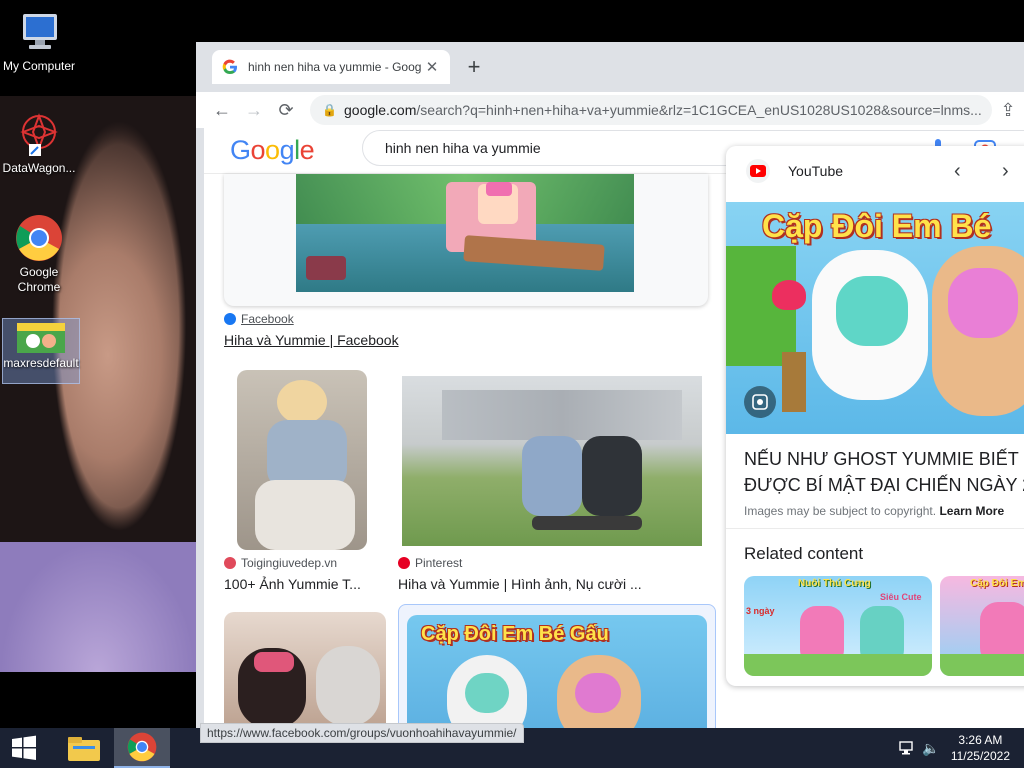  I want to click on facebook-result-image, so click(465, 233).